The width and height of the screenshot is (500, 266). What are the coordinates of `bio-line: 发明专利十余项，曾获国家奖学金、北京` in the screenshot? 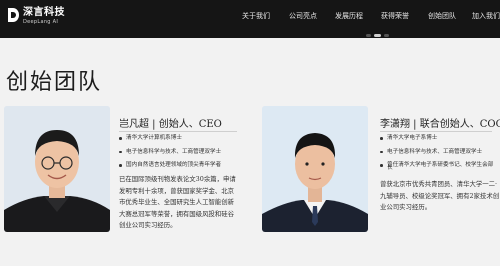 It's located at (177, 190).